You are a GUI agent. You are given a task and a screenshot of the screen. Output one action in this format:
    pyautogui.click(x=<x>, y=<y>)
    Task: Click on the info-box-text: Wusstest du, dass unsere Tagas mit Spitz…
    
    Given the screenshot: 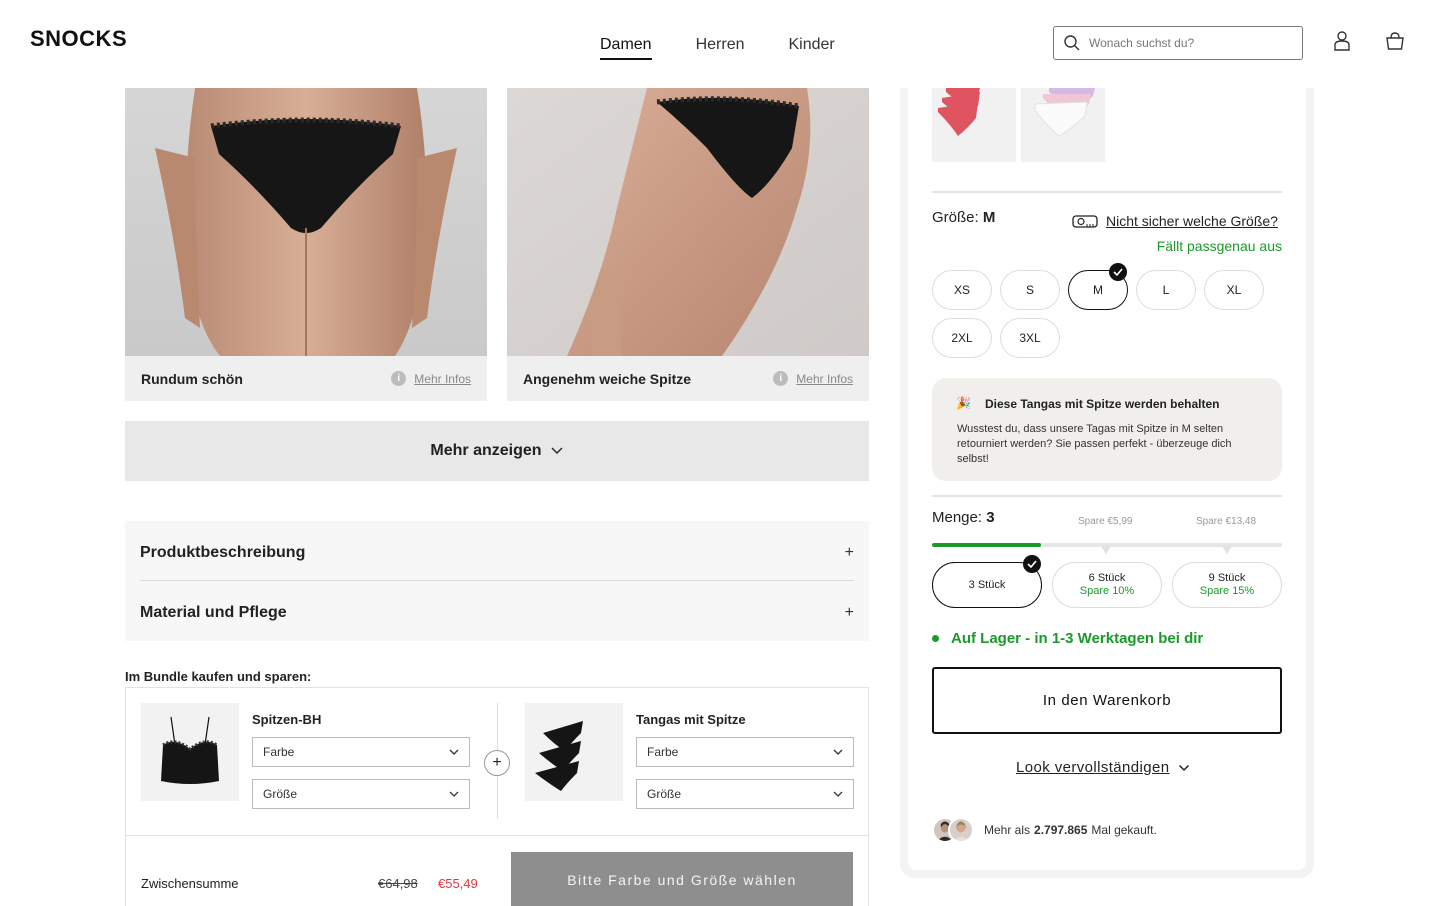 What is the action you would take?
    pyautogui.click(x=1094, y=444)
    